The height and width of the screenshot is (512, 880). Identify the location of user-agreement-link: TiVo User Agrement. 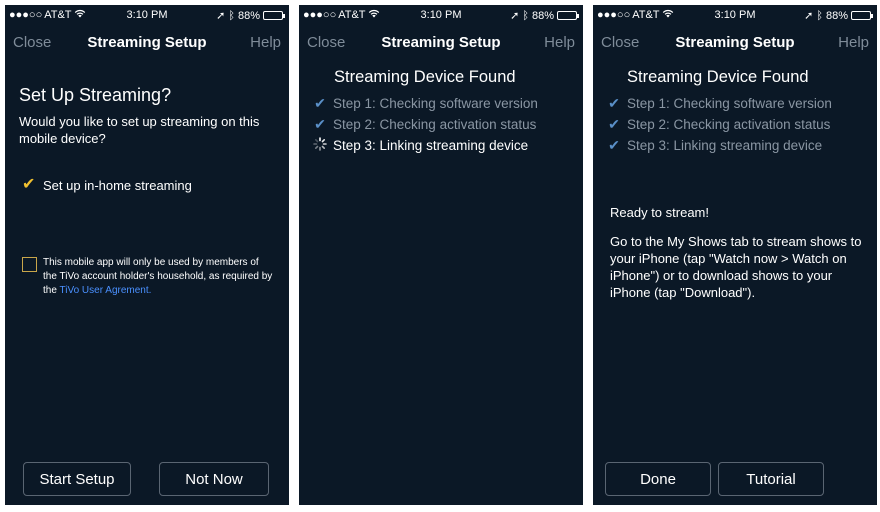
(104, 290).